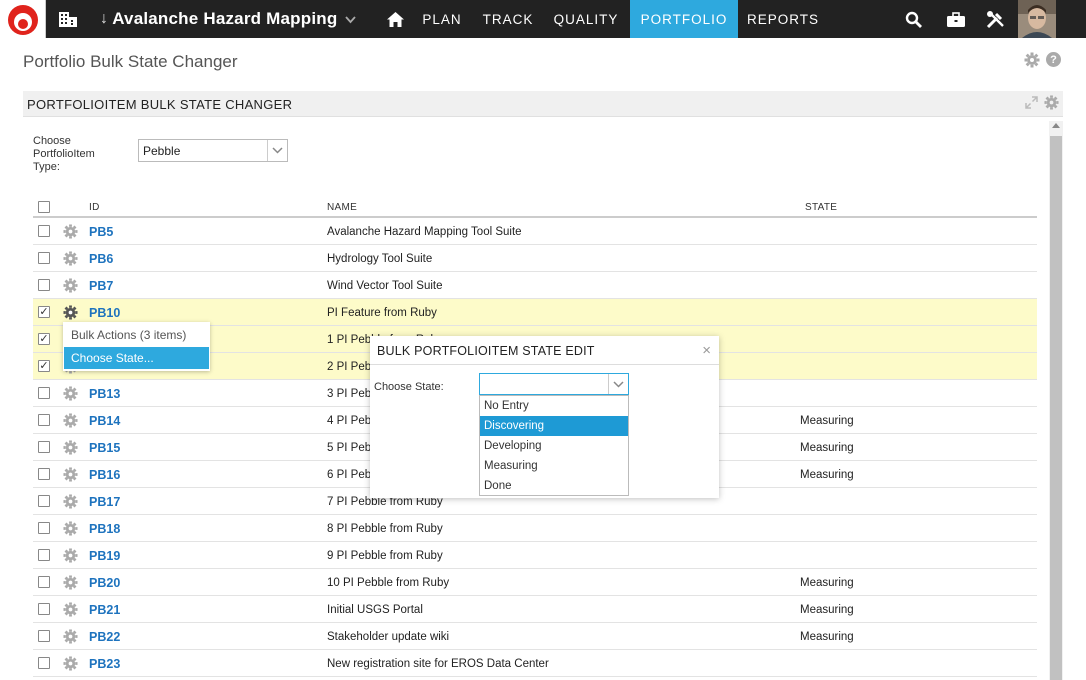  I want to click on row-id-link: PB20, so click(104, 583).